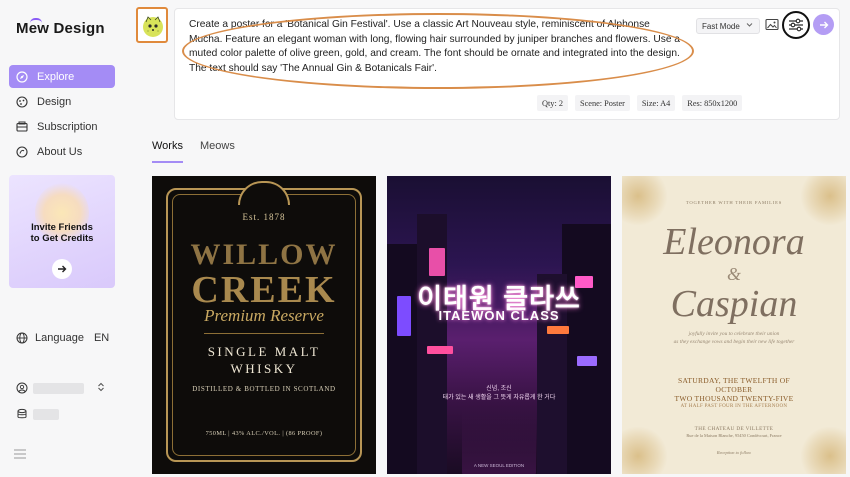 The width and height of the screenshot is (850, 477). Describe the element at coordinates (264, 368) in the screenshot. I see `label-whisky: WHISKY` at that location.